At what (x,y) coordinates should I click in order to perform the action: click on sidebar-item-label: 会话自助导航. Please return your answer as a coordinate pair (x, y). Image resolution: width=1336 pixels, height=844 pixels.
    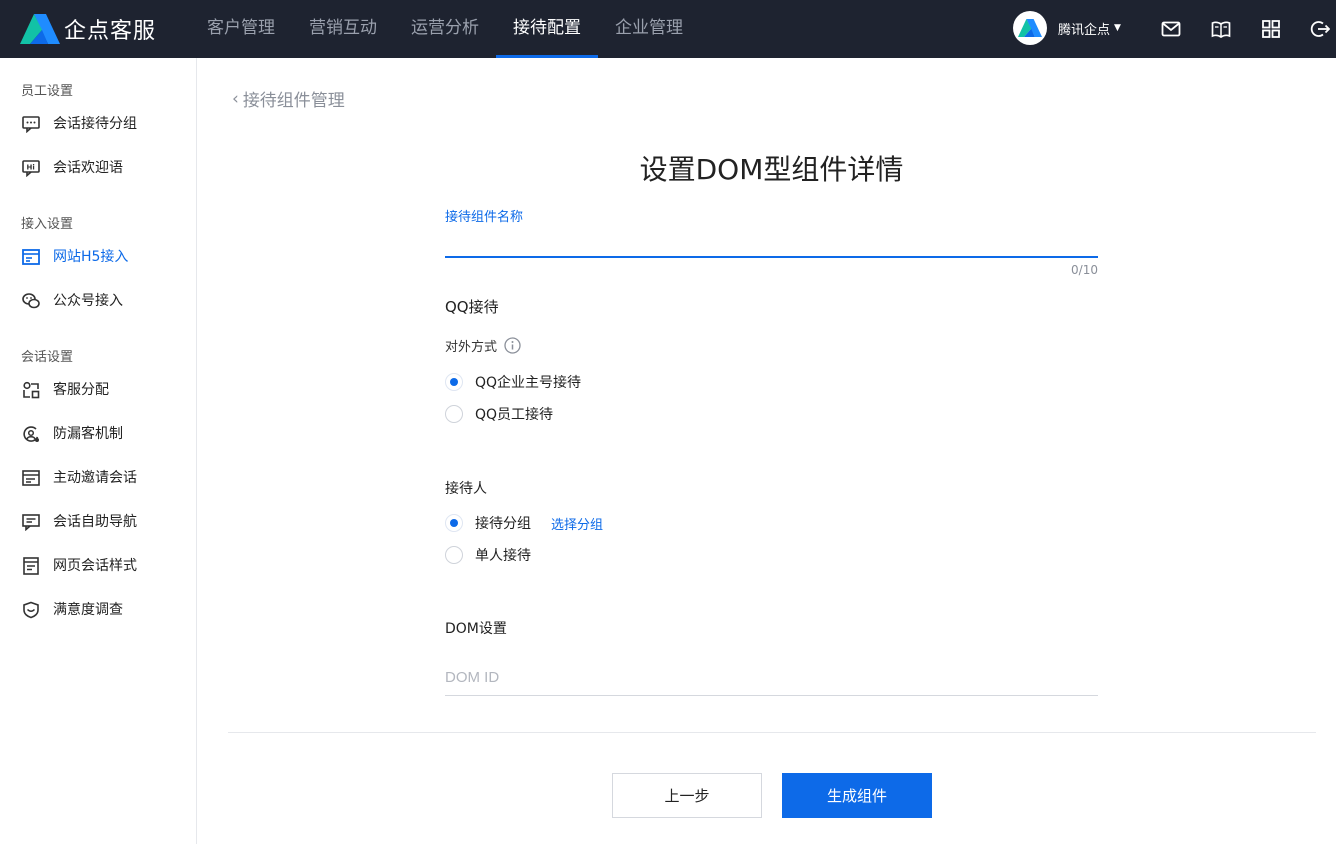
    Looking at the image, I should click on (95, 522).